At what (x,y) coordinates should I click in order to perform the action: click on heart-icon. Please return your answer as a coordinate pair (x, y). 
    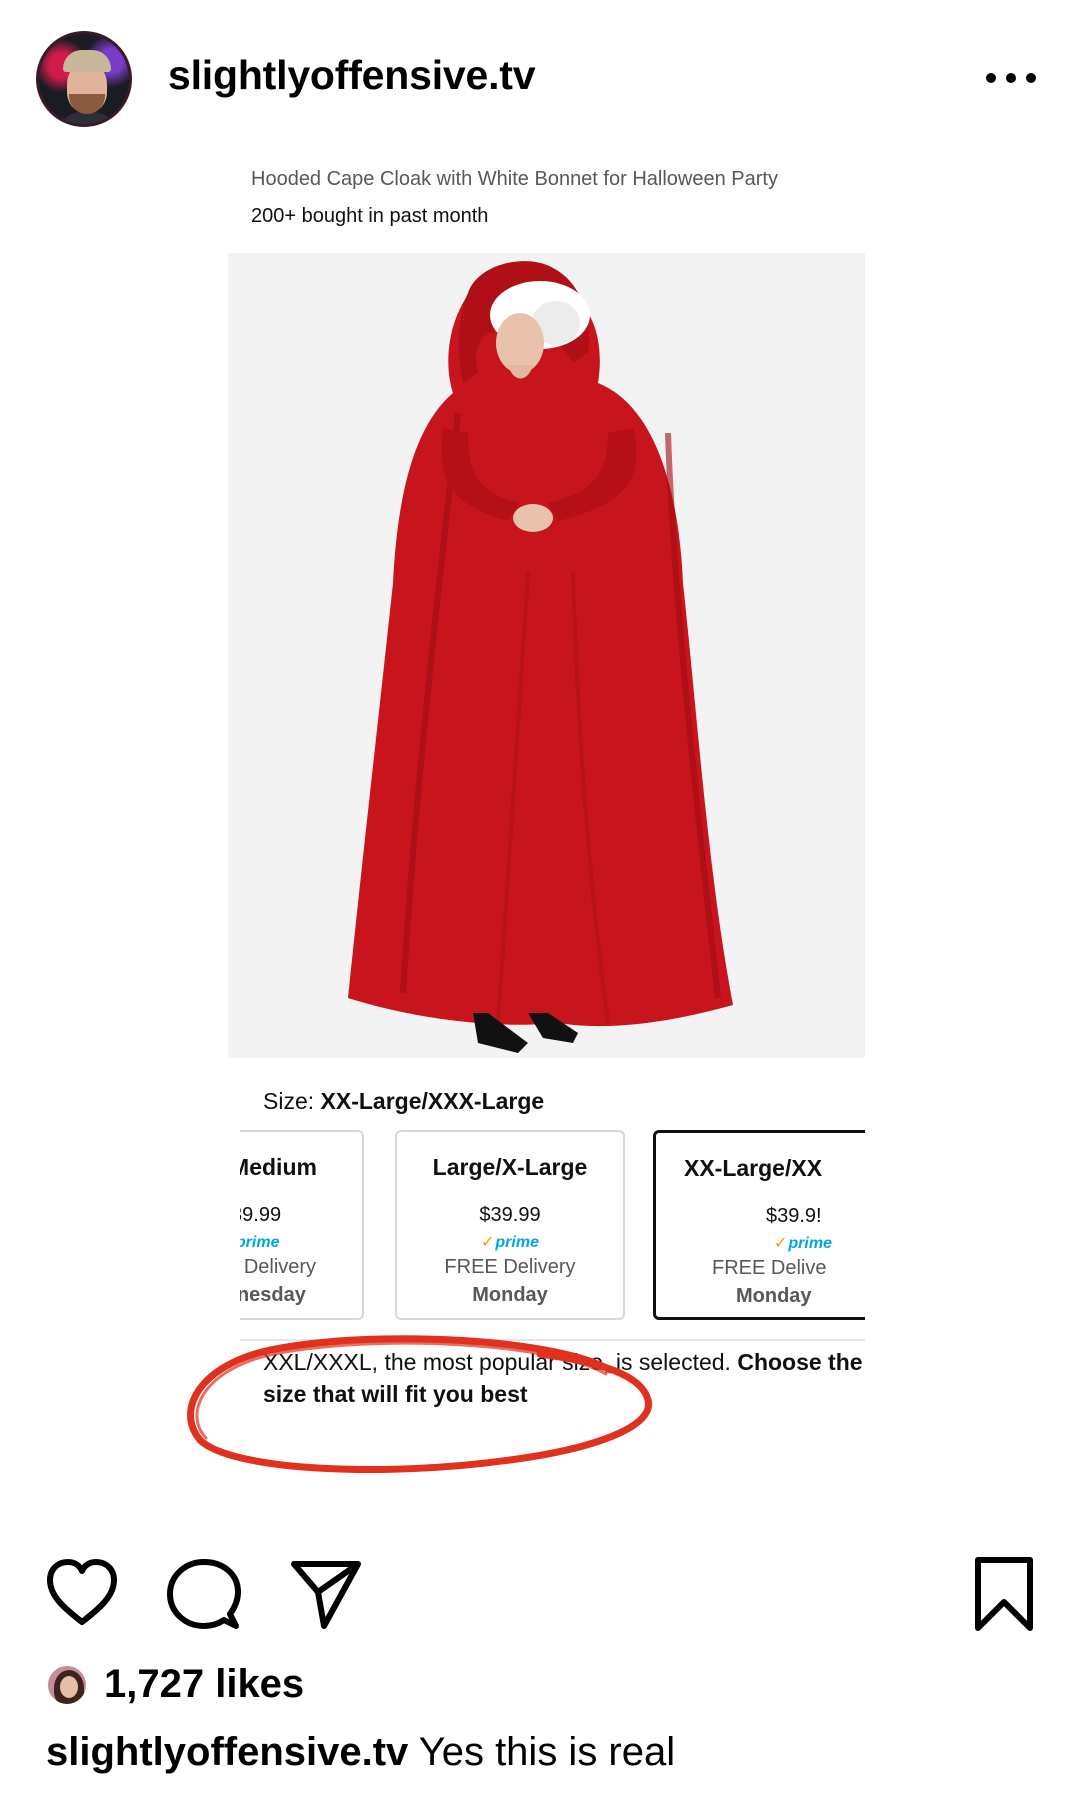
    Looking at the image, I should click on (82, 1594).